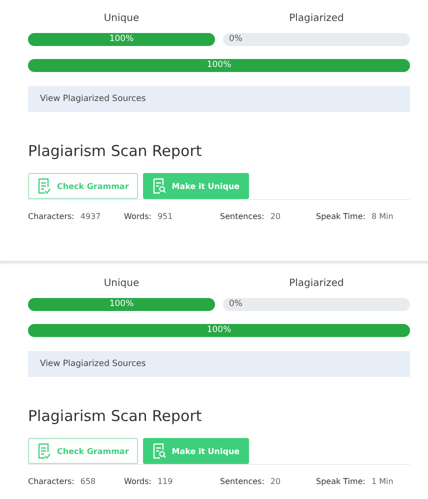 The height and width of the screenshot is (499, 428). I want to click on stat-value: 951, so click(165, 216).